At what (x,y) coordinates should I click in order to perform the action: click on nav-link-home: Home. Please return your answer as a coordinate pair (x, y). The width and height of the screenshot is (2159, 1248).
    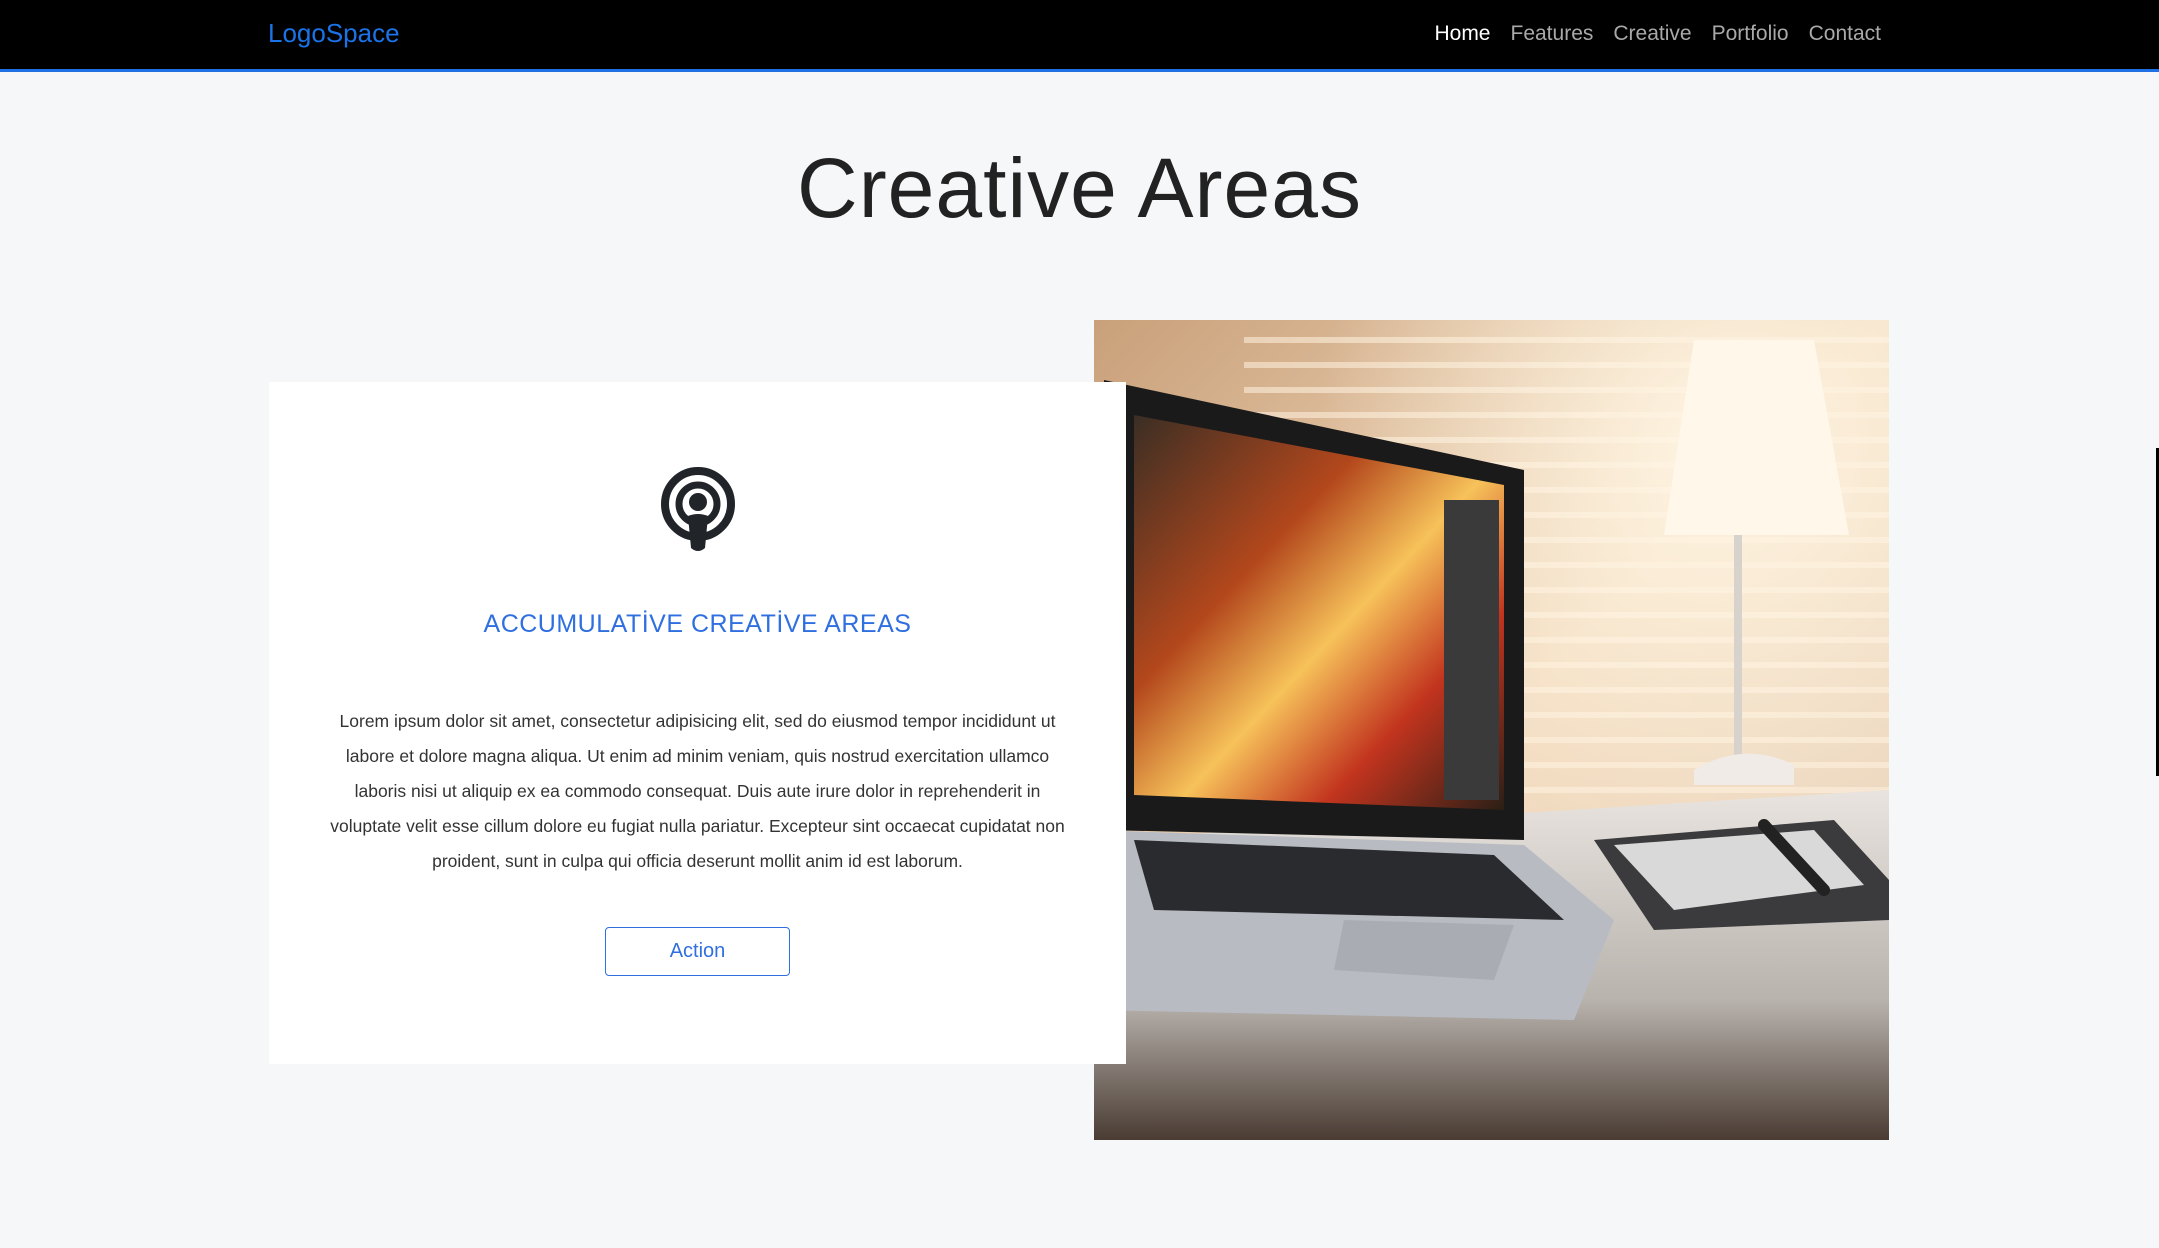
    Looking at the image, I should click on (1462, 33).